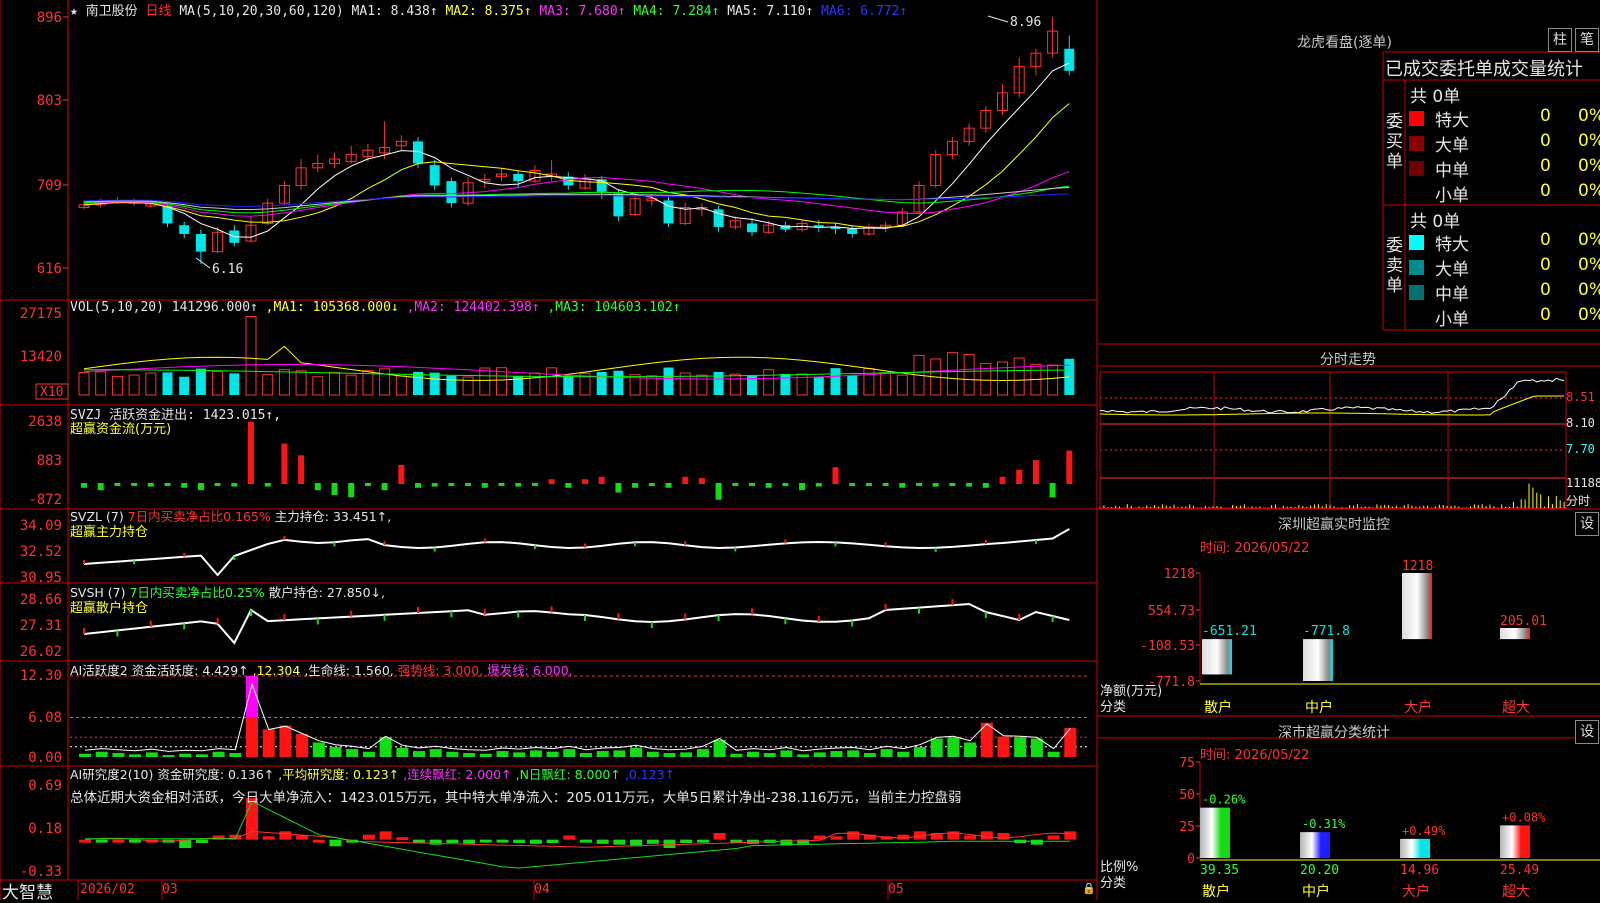  What do you see at coordinates (1452, 146) in the screenshot?
I see `buy-row-name: 大单` at bounding box center [1452, 146].